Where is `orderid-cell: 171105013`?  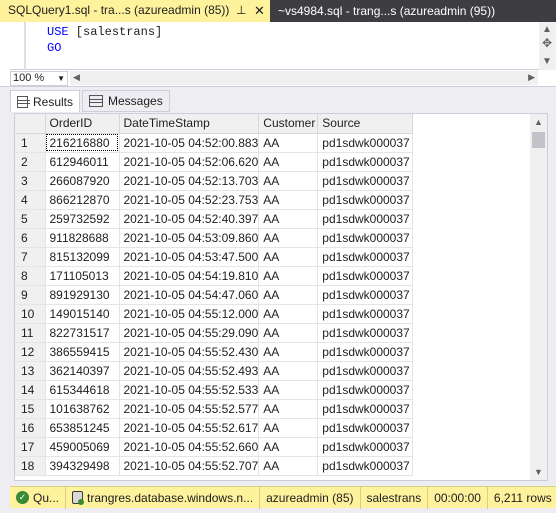
orderid-cell: 171105013 is located at coordinates (82, 276).